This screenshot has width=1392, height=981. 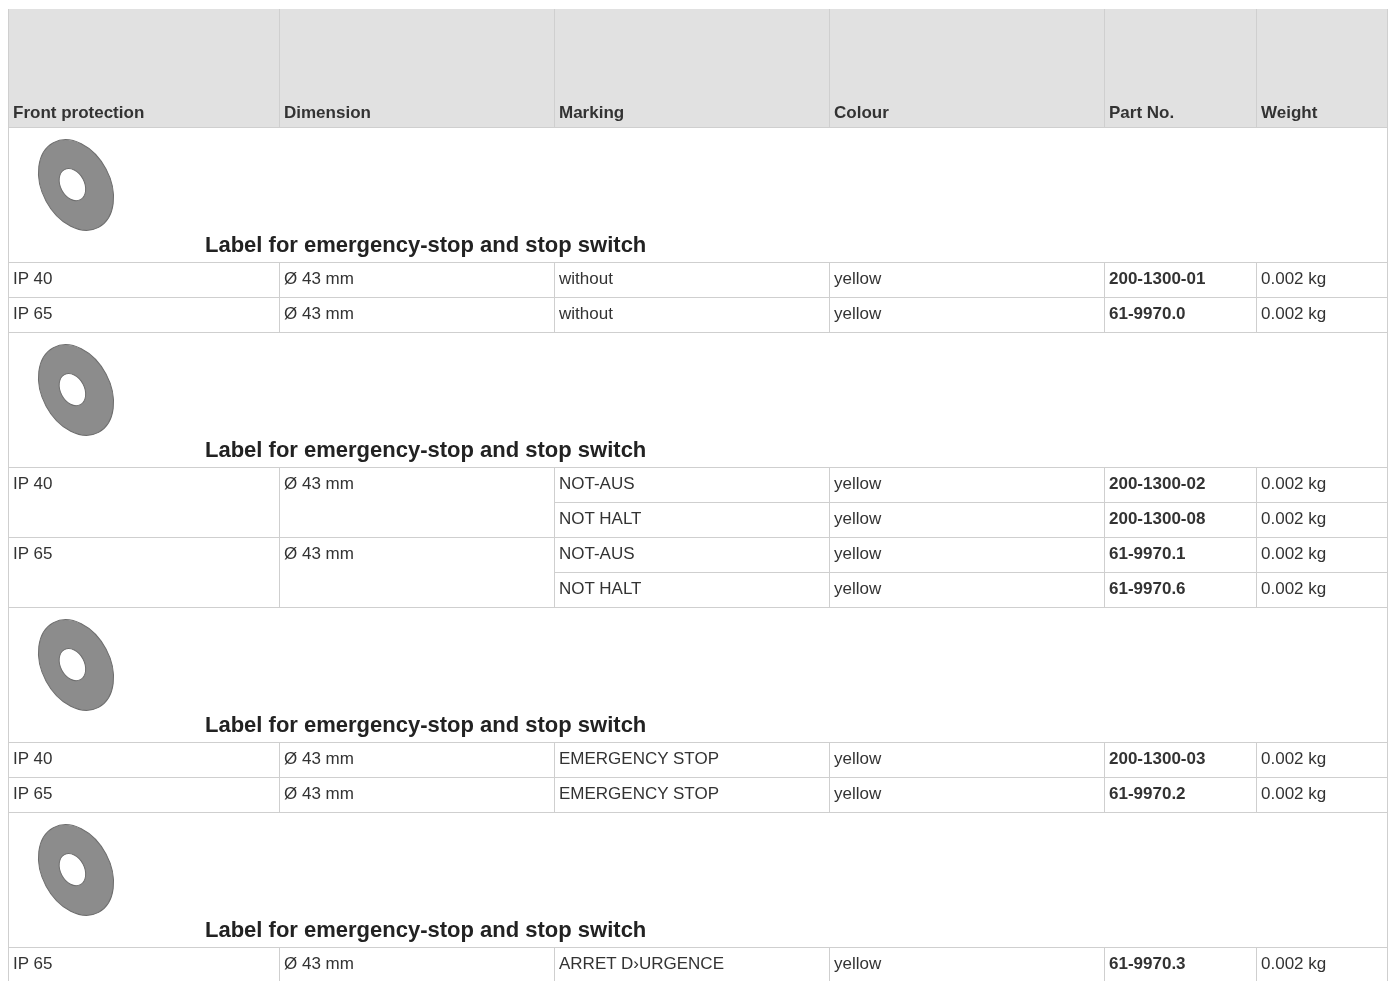 What do you see at coordinates (692, 68) in the screenshot?
I see `column-header: Marking` at bounding box center [692, 68].